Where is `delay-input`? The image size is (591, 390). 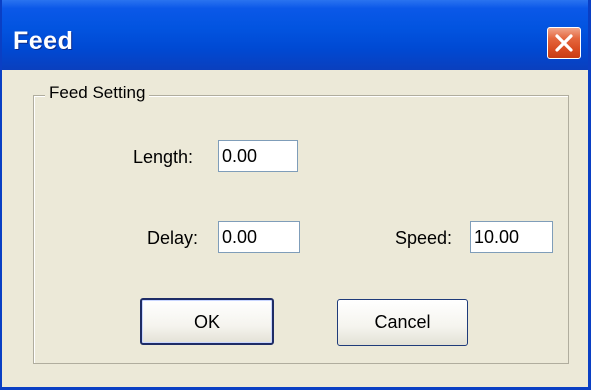 delay-input is located at coordinates (259, 237).